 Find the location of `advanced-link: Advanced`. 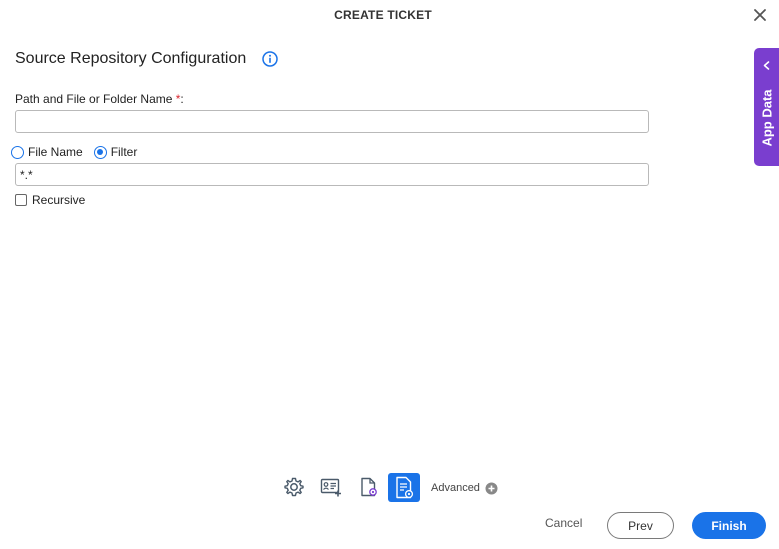

advanced-link: Advanced is located at coordinates (455, 488).